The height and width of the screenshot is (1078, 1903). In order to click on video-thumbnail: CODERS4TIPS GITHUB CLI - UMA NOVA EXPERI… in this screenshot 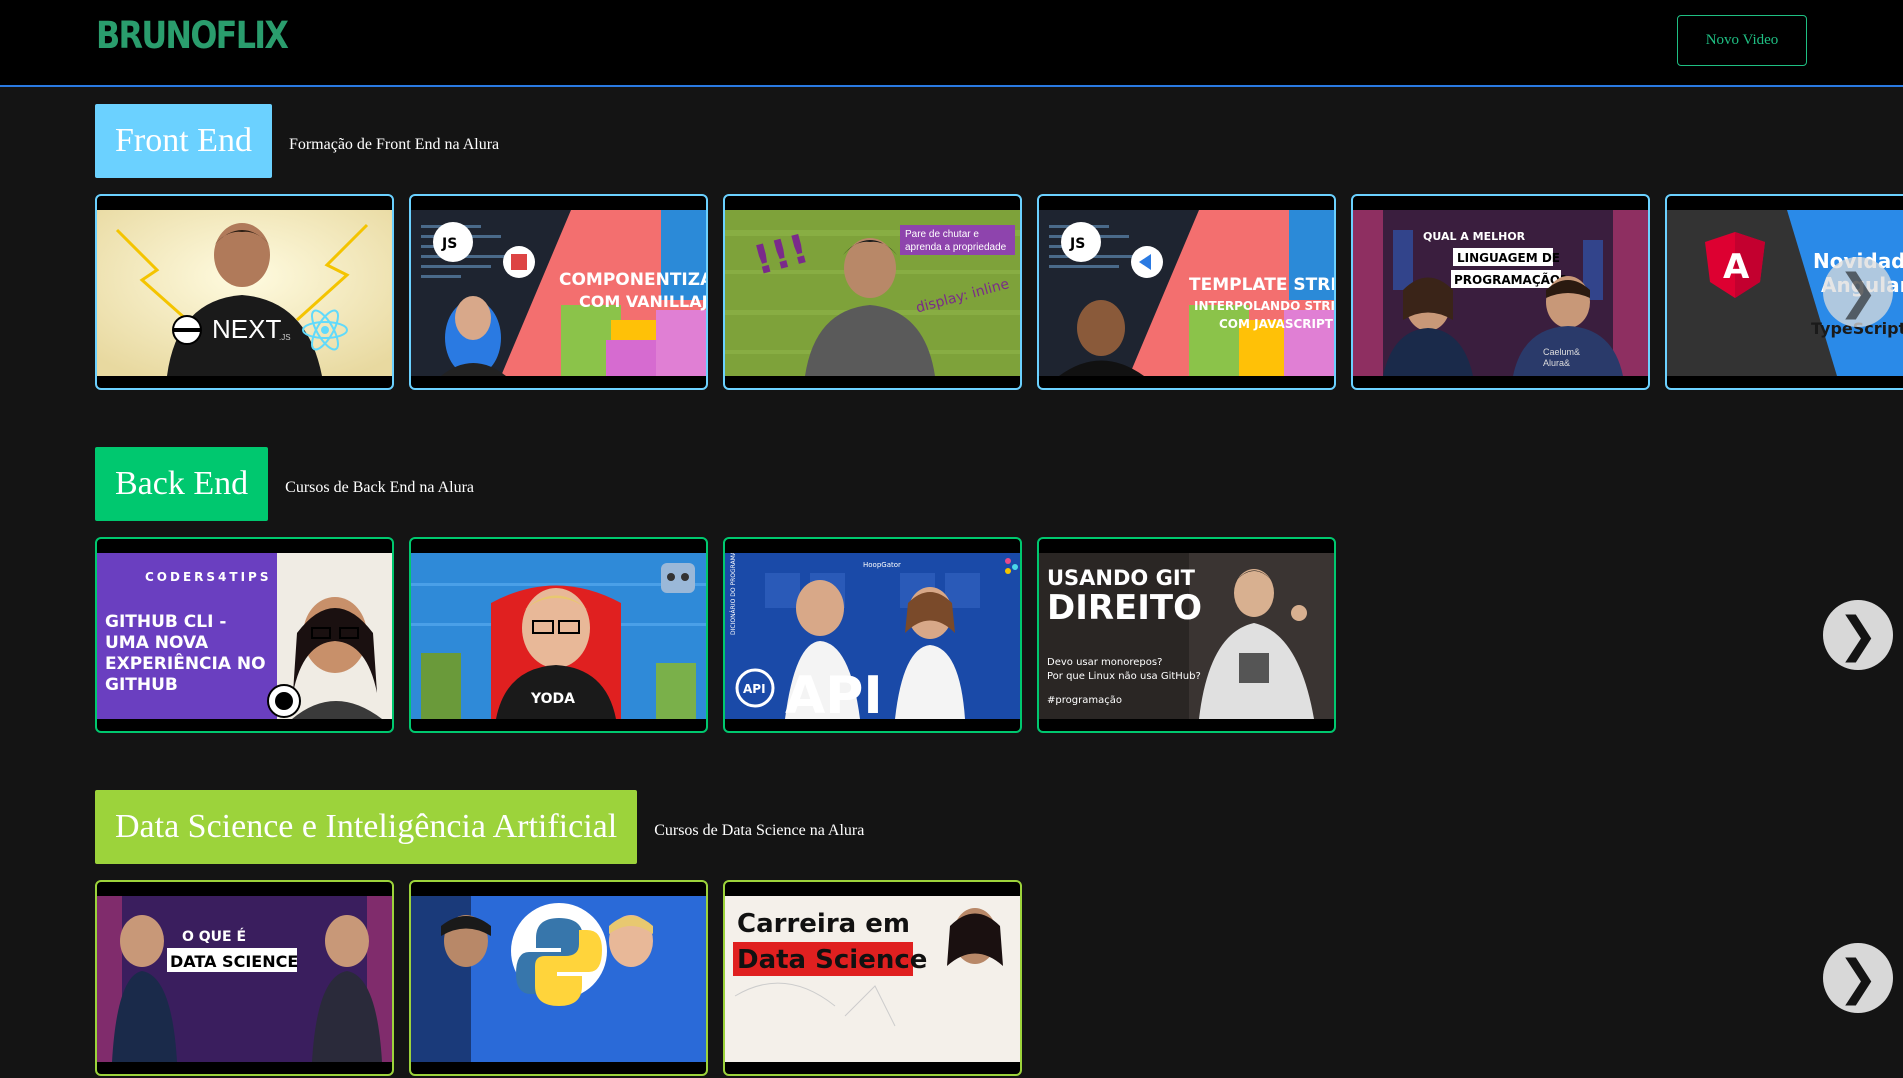, I will do `click(244, 636)`.